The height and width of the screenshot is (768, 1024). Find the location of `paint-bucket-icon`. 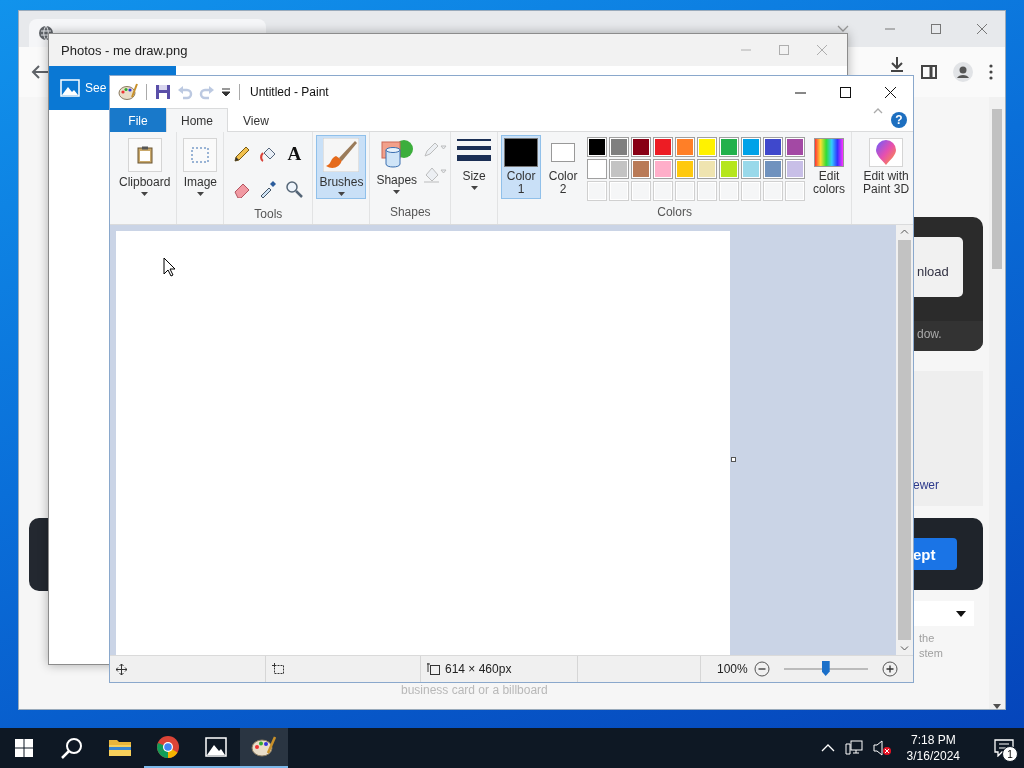

paint-bucket-icon is located at coordinates (268, 154).